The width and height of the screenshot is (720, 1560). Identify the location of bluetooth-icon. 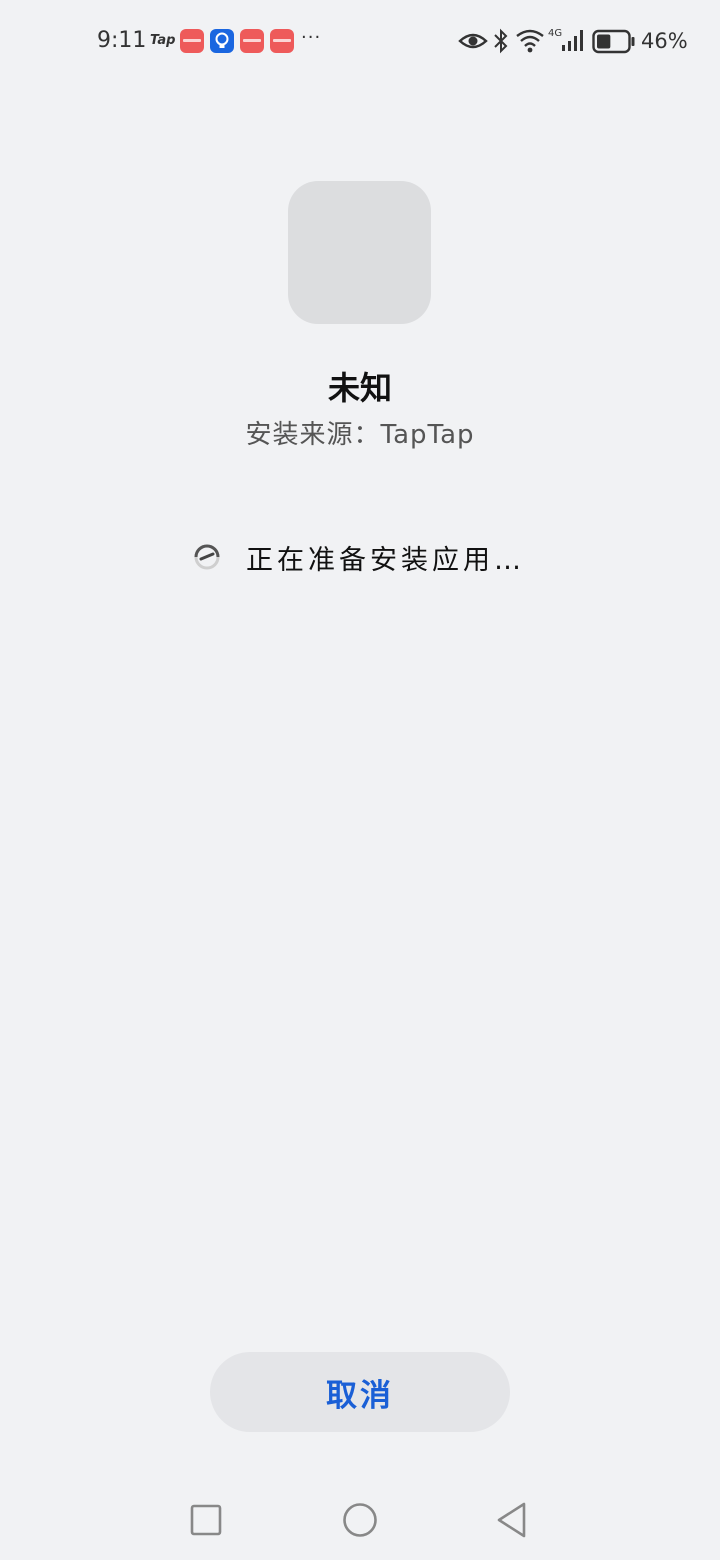
(501, 41).